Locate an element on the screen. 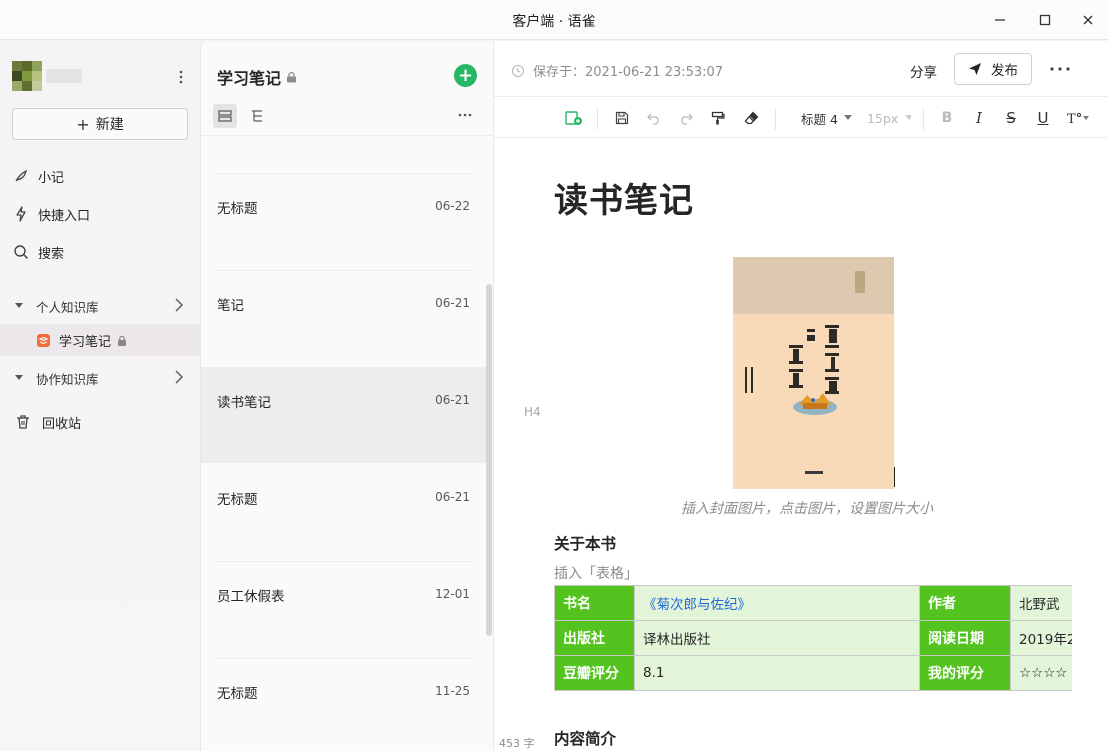  underline-icon: U is located at coordinates (1043, 118).